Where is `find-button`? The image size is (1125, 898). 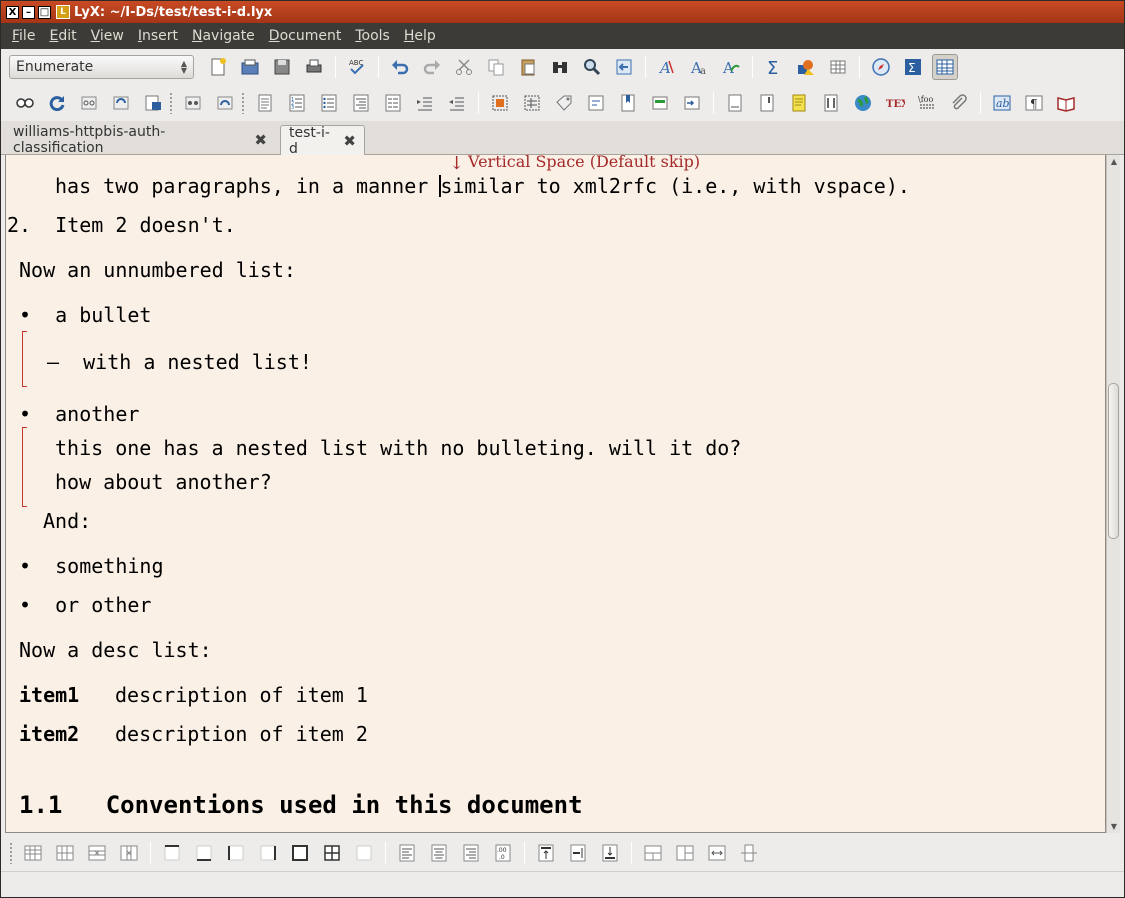
find-button is located at coordinates (560, 67).